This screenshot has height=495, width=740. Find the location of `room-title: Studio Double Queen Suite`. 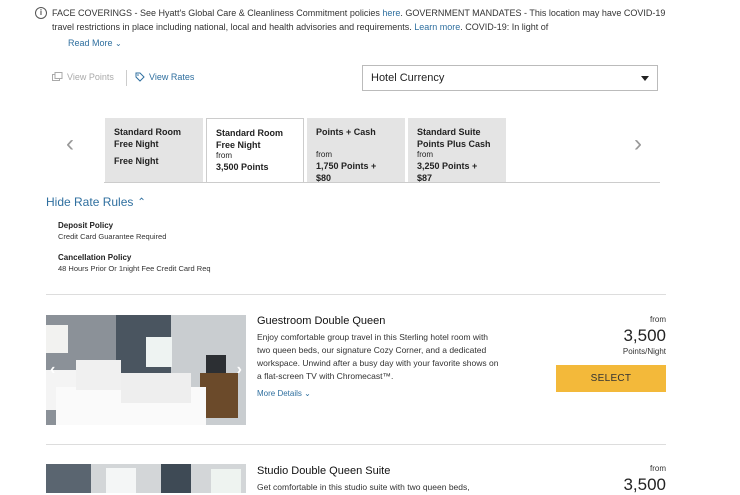

room-title: Studio Double Queen Suite is located at coordinates (323, 471).